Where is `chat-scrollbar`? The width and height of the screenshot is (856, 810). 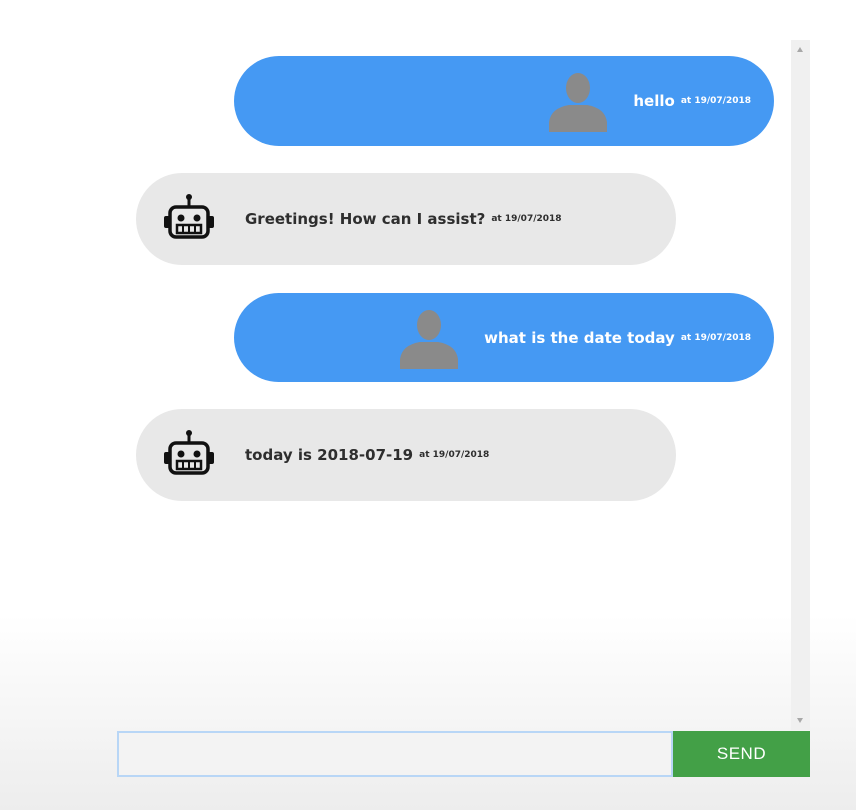 chat-scrollbar is located at coordinates (800, 385).